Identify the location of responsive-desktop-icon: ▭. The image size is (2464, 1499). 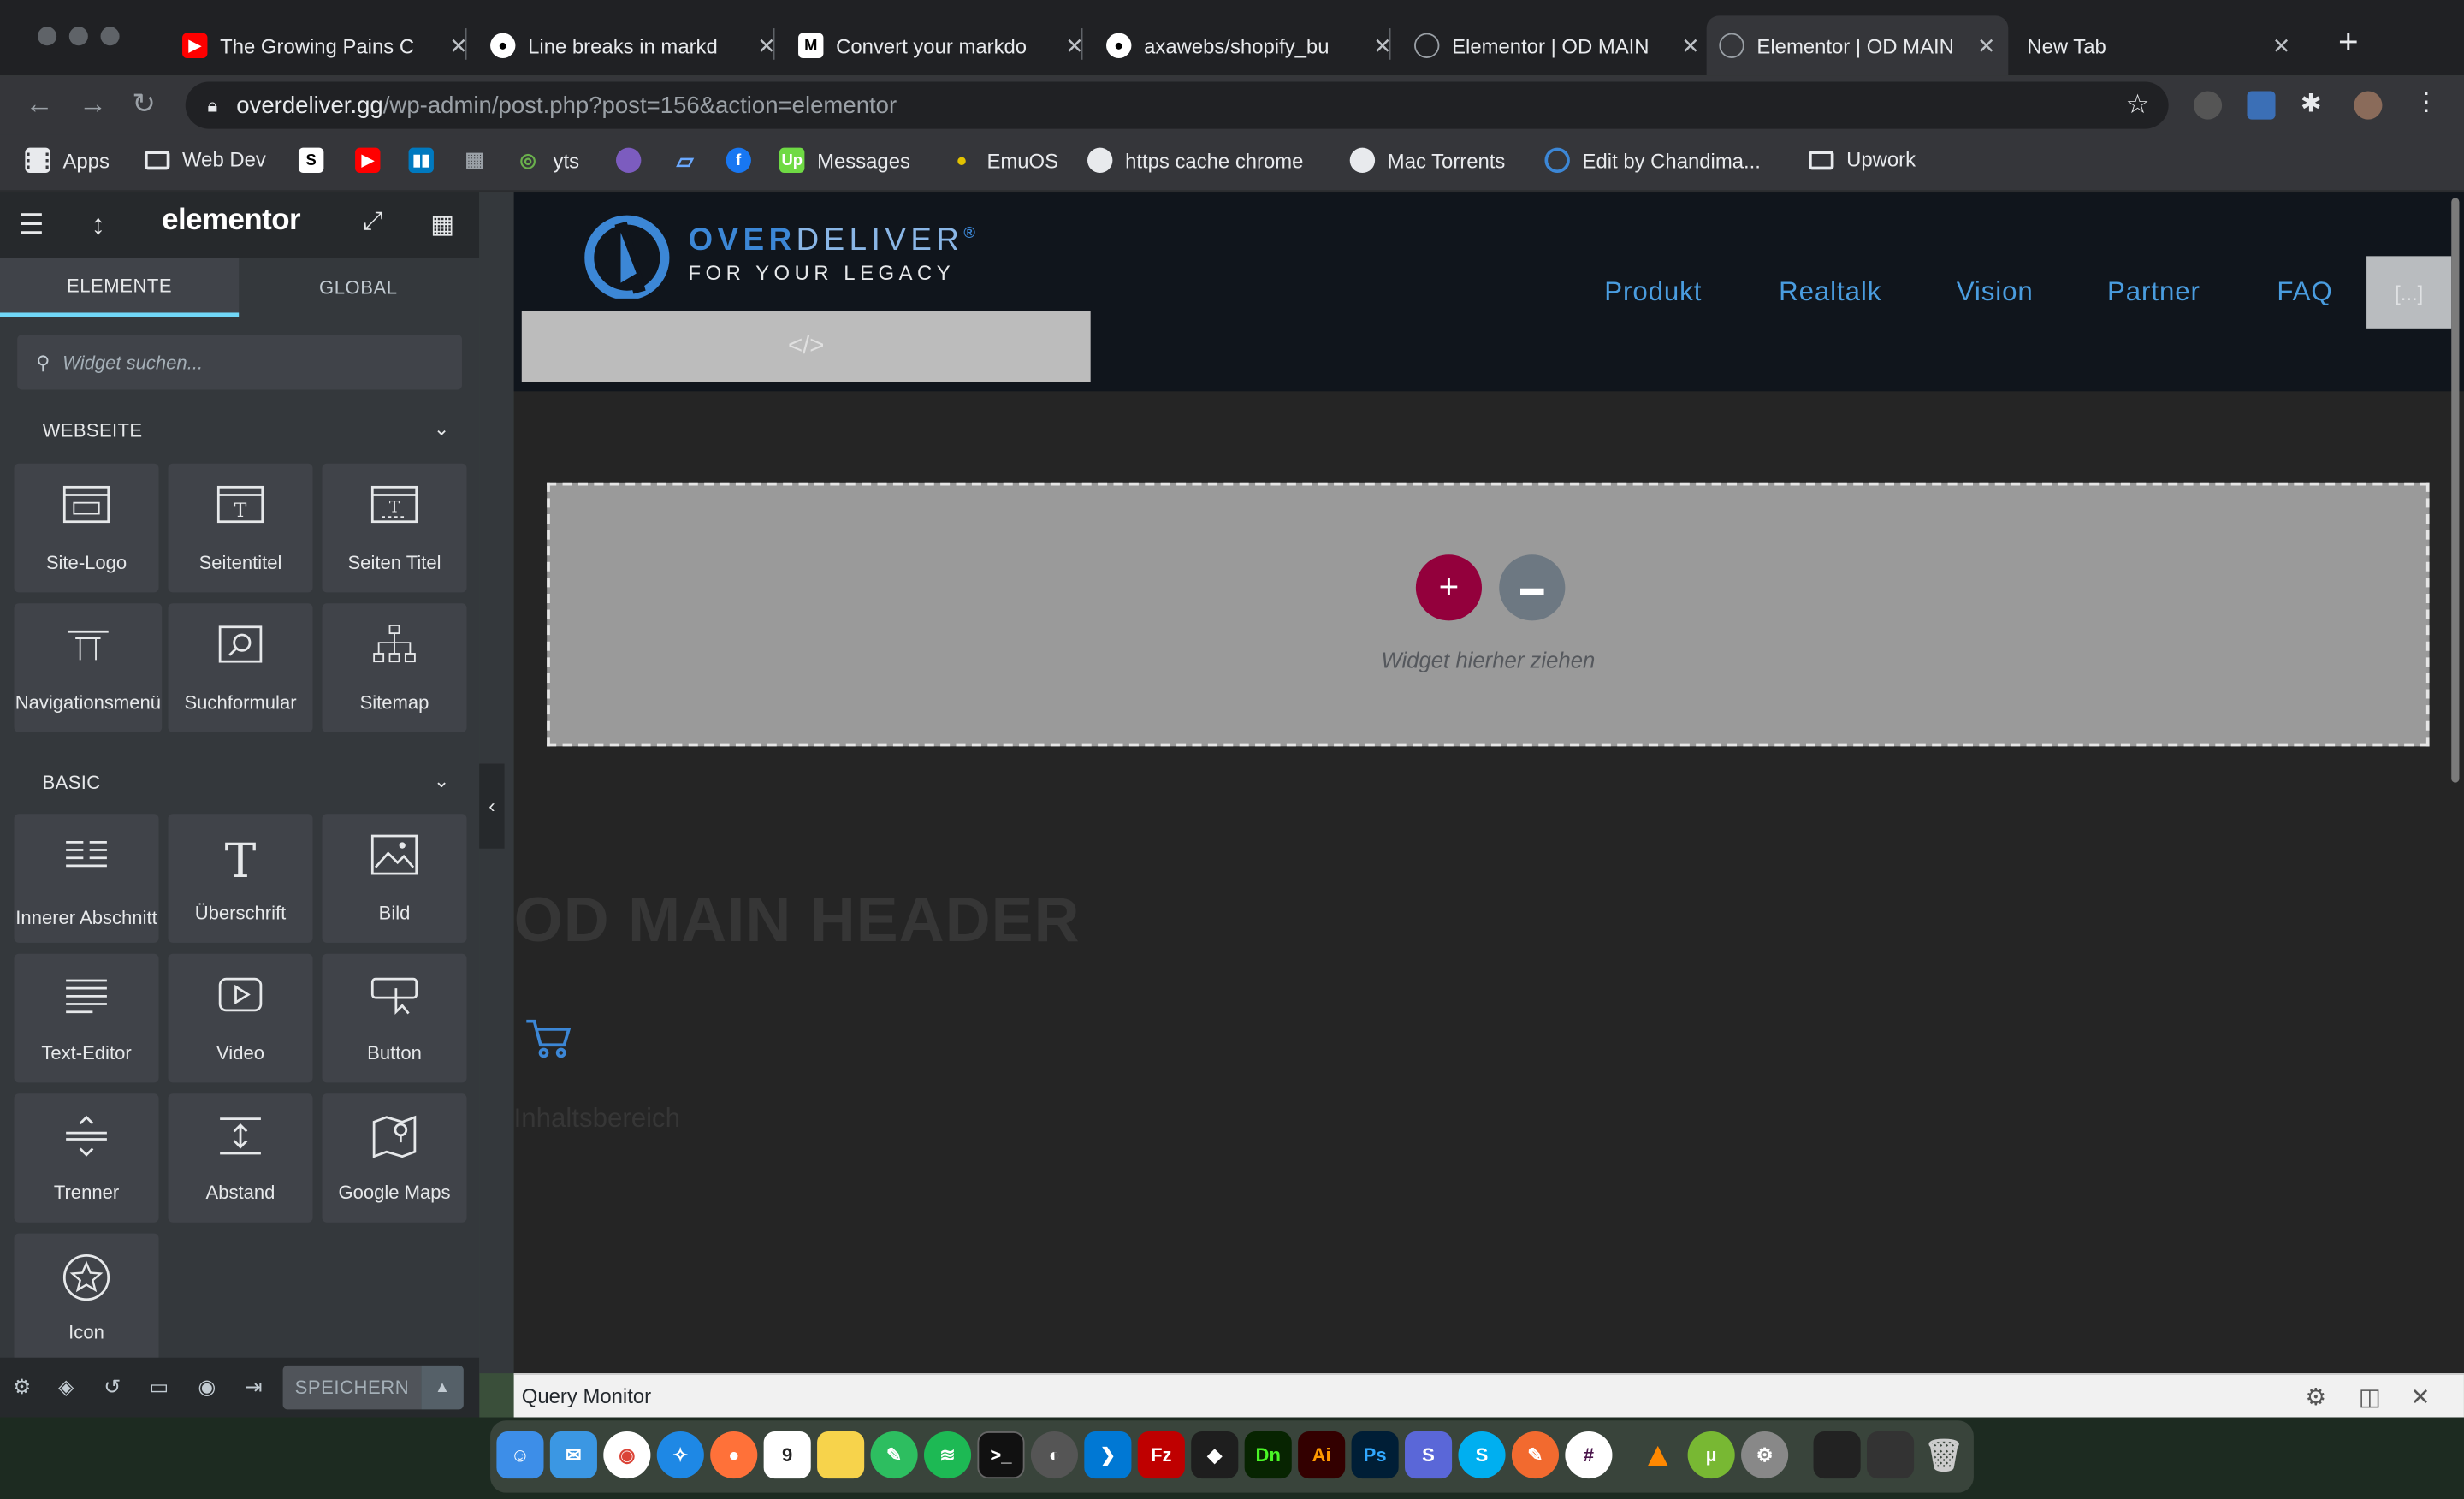
(159, 1387).